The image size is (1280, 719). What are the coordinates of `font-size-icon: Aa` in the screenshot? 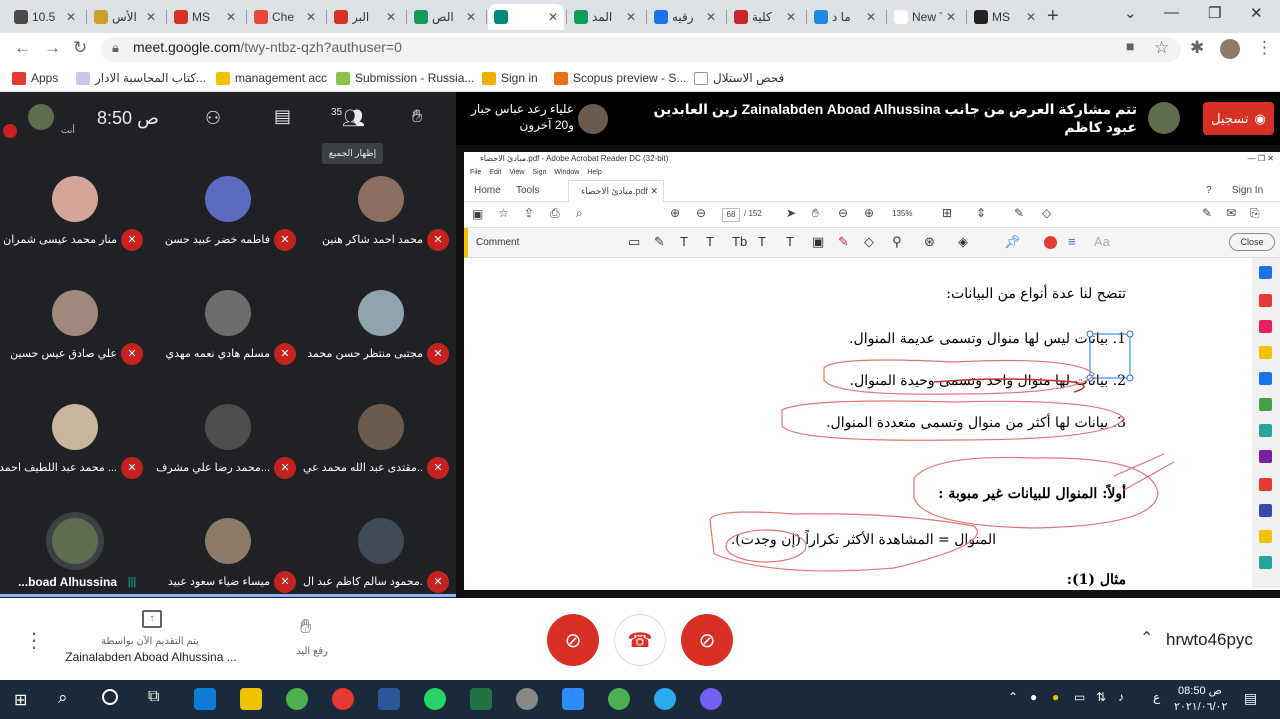 It's located at (1102, 241).